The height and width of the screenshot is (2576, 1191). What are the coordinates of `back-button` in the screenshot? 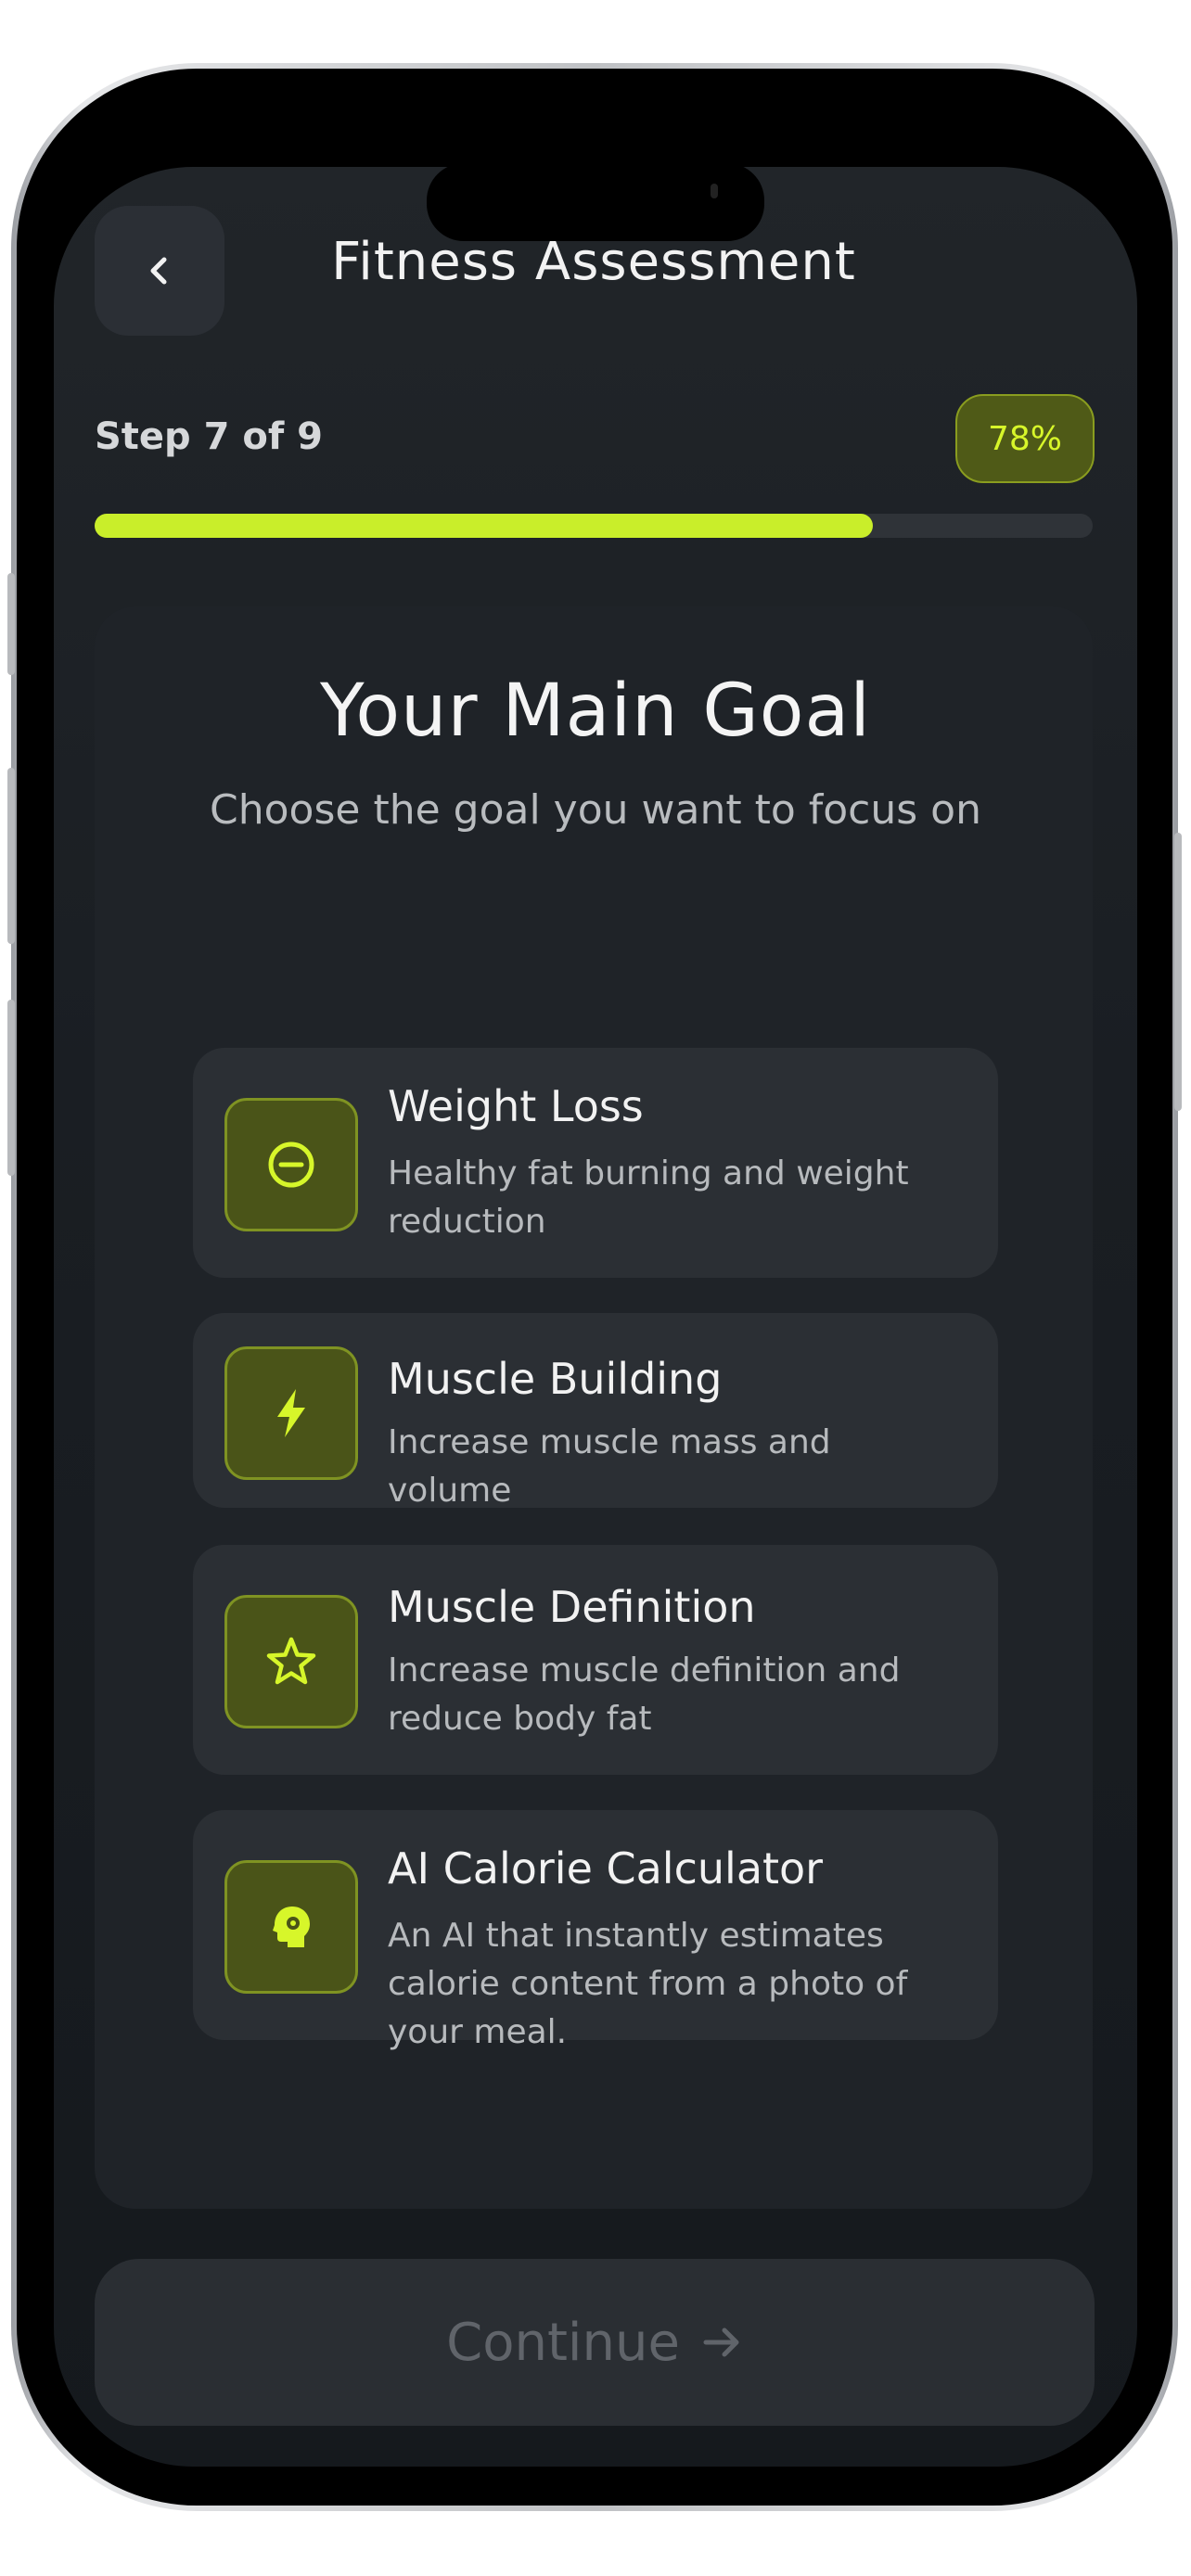 It's located at (159, 271).